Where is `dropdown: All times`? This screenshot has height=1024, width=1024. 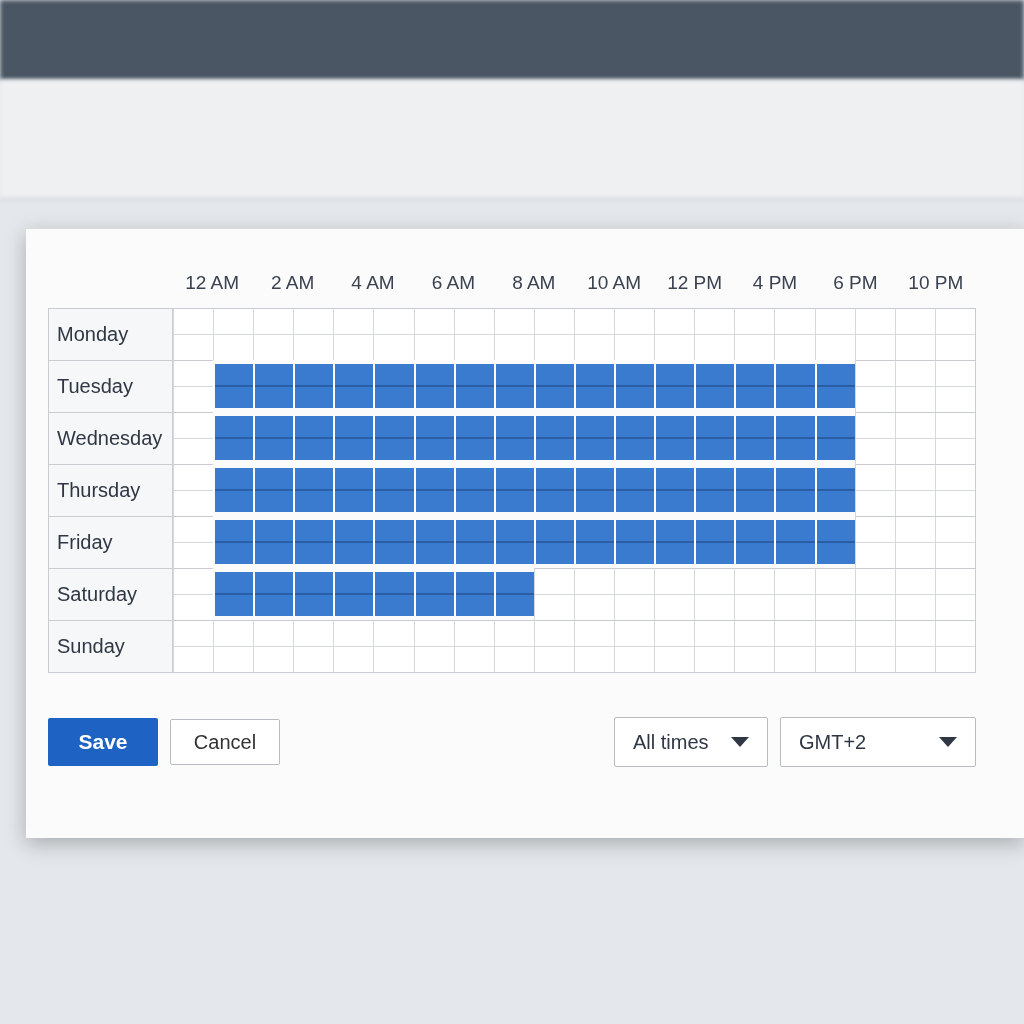
dropdown: All times is located at coordinates (691, 741).